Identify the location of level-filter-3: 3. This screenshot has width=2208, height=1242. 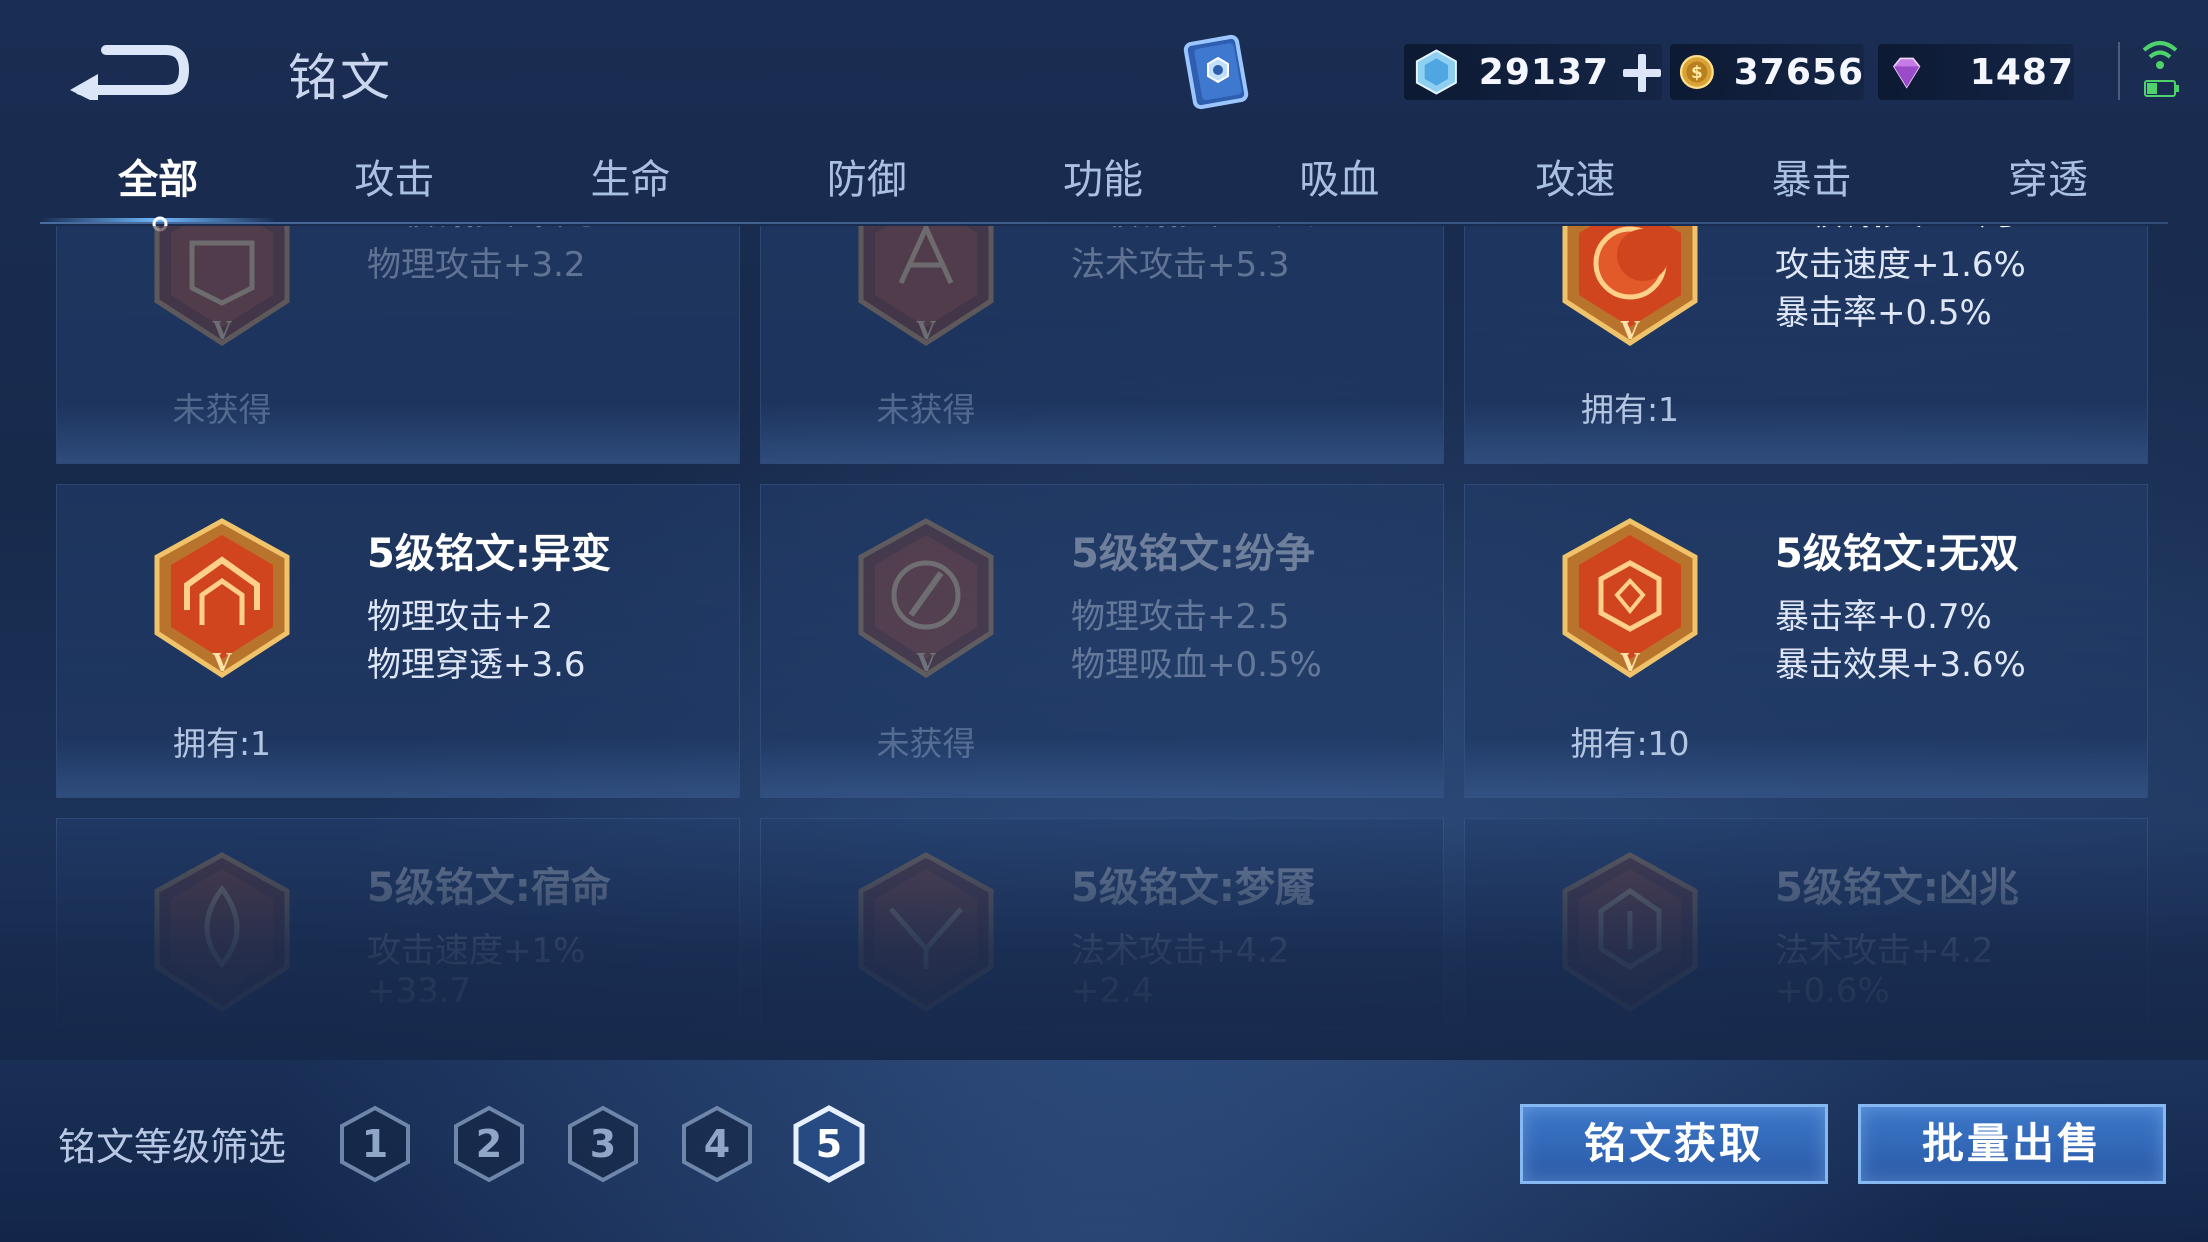
(603, 1144).